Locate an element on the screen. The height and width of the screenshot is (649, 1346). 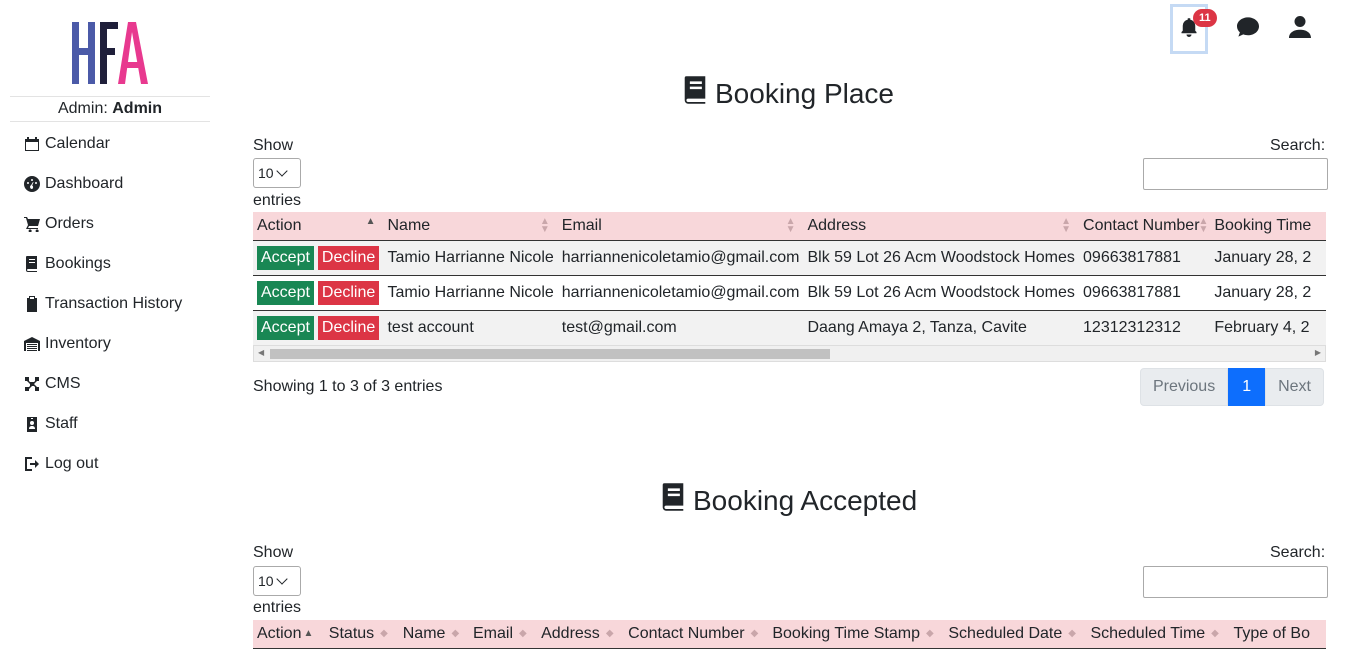
column-header-label: Scheduled Date is located at coordinates (1005, 633).